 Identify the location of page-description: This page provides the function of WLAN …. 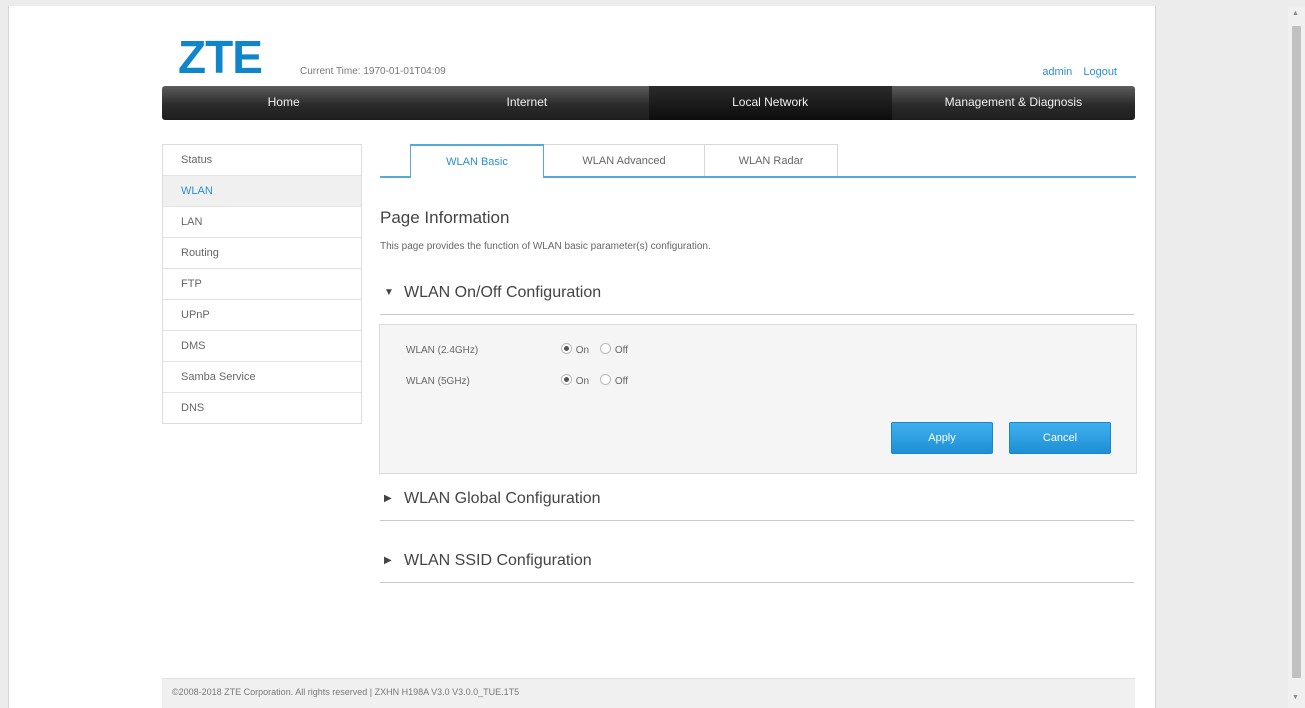
(545, 246).